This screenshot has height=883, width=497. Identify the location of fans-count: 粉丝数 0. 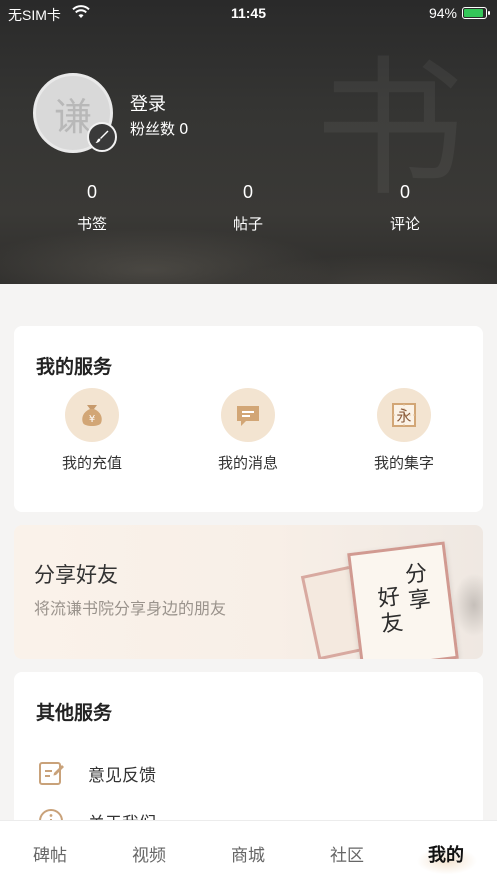
(159, 128).